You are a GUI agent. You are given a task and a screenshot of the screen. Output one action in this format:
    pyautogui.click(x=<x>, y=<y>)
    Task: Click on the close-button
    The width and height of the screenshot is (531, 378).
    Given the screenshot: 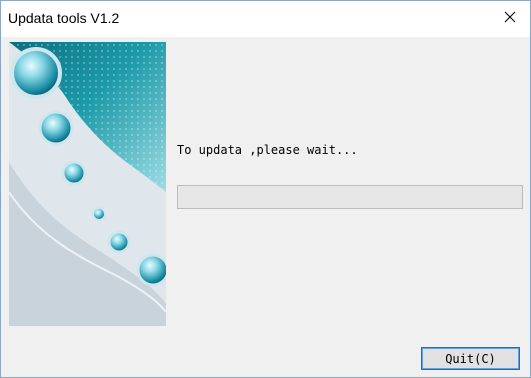 What is the action you would take?
    pyautogui.click(x=510, y=17)
    